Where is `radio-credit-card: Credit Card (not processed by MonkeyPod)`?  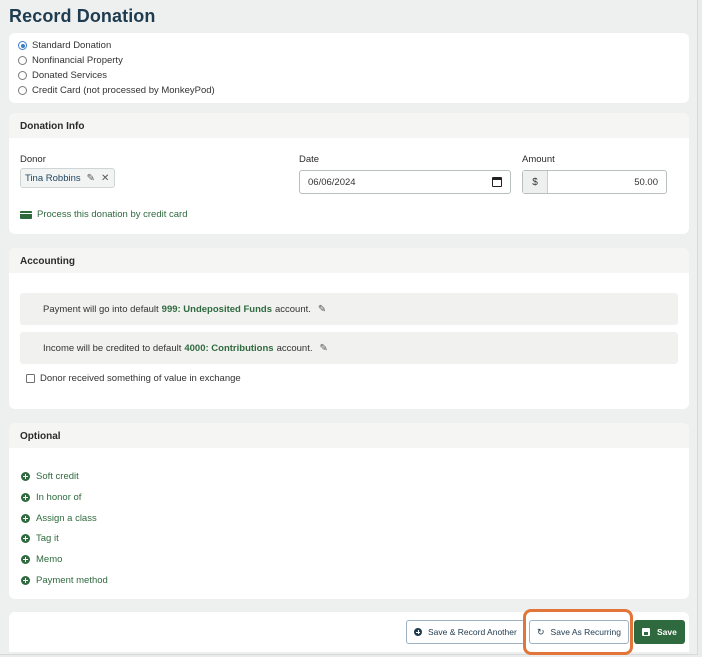
radio-credit-card: Credit Card (not processed by MonkeyPod) is located at coordinates (353, 90).